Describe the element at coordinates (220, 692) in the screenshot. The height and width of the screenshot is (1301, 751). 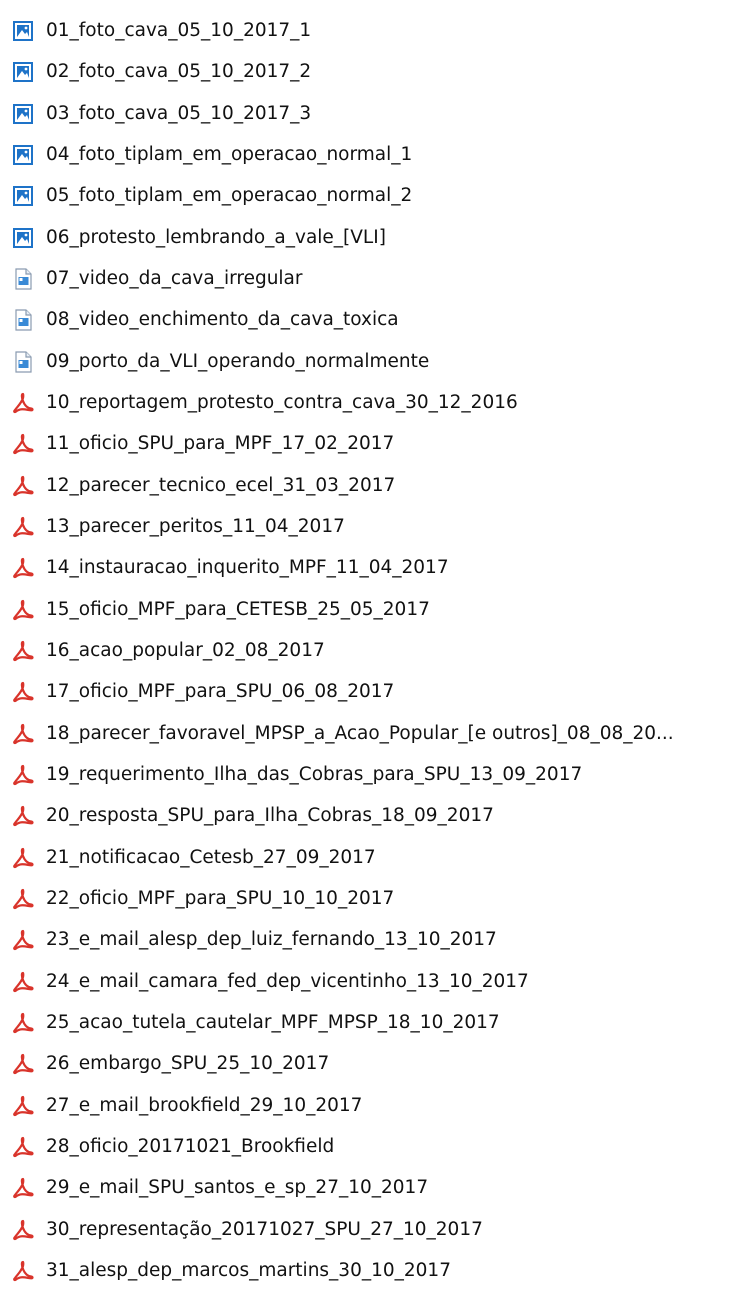
I see `file-name: 17_oficio_MPF_para_SPU_06_08_2017` at that location.